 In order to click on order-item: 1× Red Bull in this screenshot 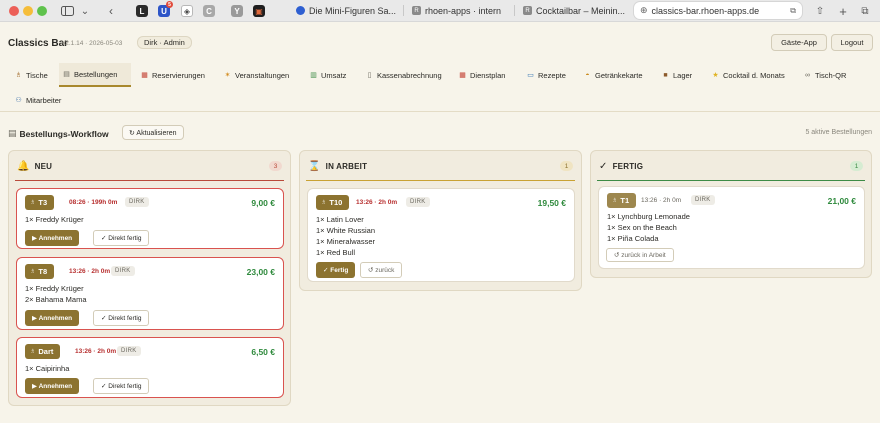, I will do `click(335, 252)`.